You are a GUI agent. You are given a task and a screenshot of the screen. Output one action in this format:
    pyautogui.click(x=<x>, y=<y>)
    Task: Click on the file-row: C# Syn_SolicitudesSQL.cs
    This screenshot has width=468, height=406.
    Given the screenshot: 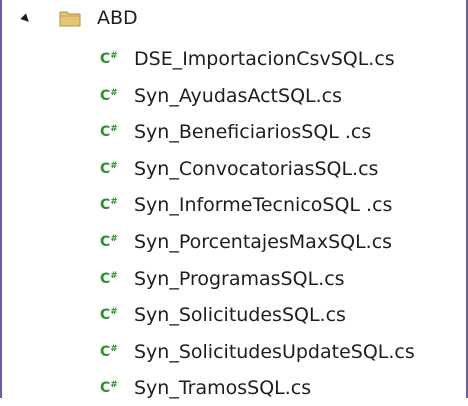 What is the action you would take?
    pyautogui.click(x=234, y=315)
    